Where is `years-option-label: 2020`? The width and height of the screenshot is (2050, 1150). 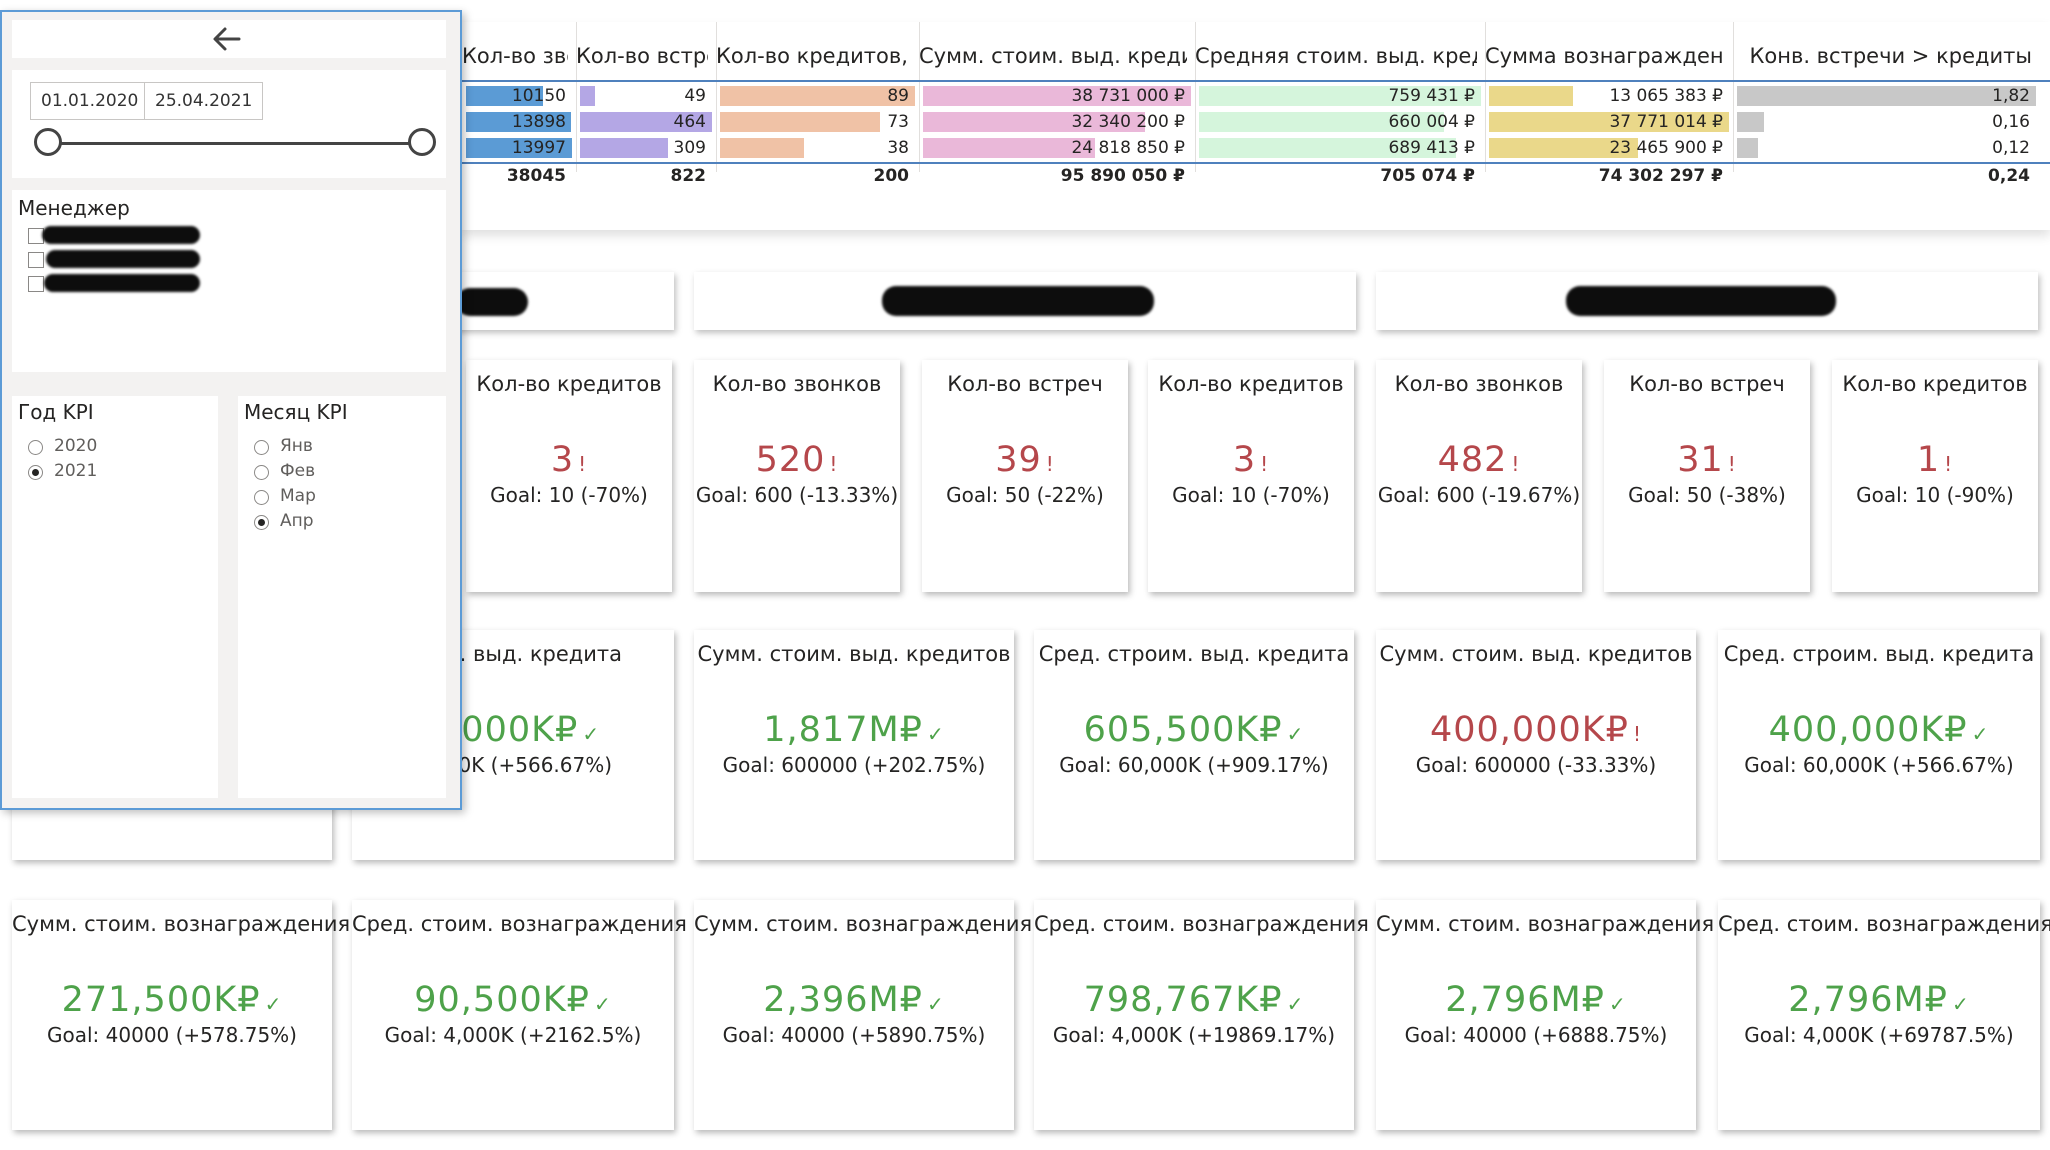 years-option-label: 2020 is located at coordinates (75, 446).